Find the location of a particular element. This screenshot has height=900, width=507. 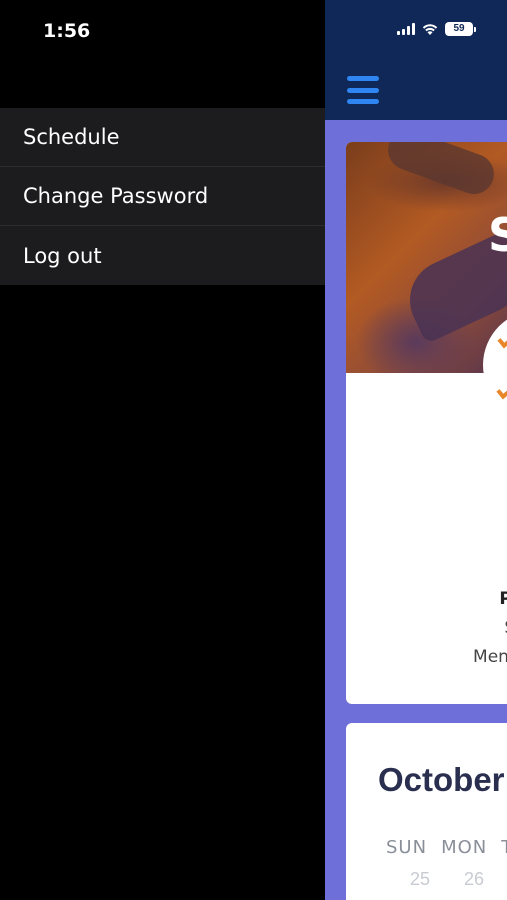

drawer-menu: Schedule Change Password Log out is located at coordinates (162, 196).